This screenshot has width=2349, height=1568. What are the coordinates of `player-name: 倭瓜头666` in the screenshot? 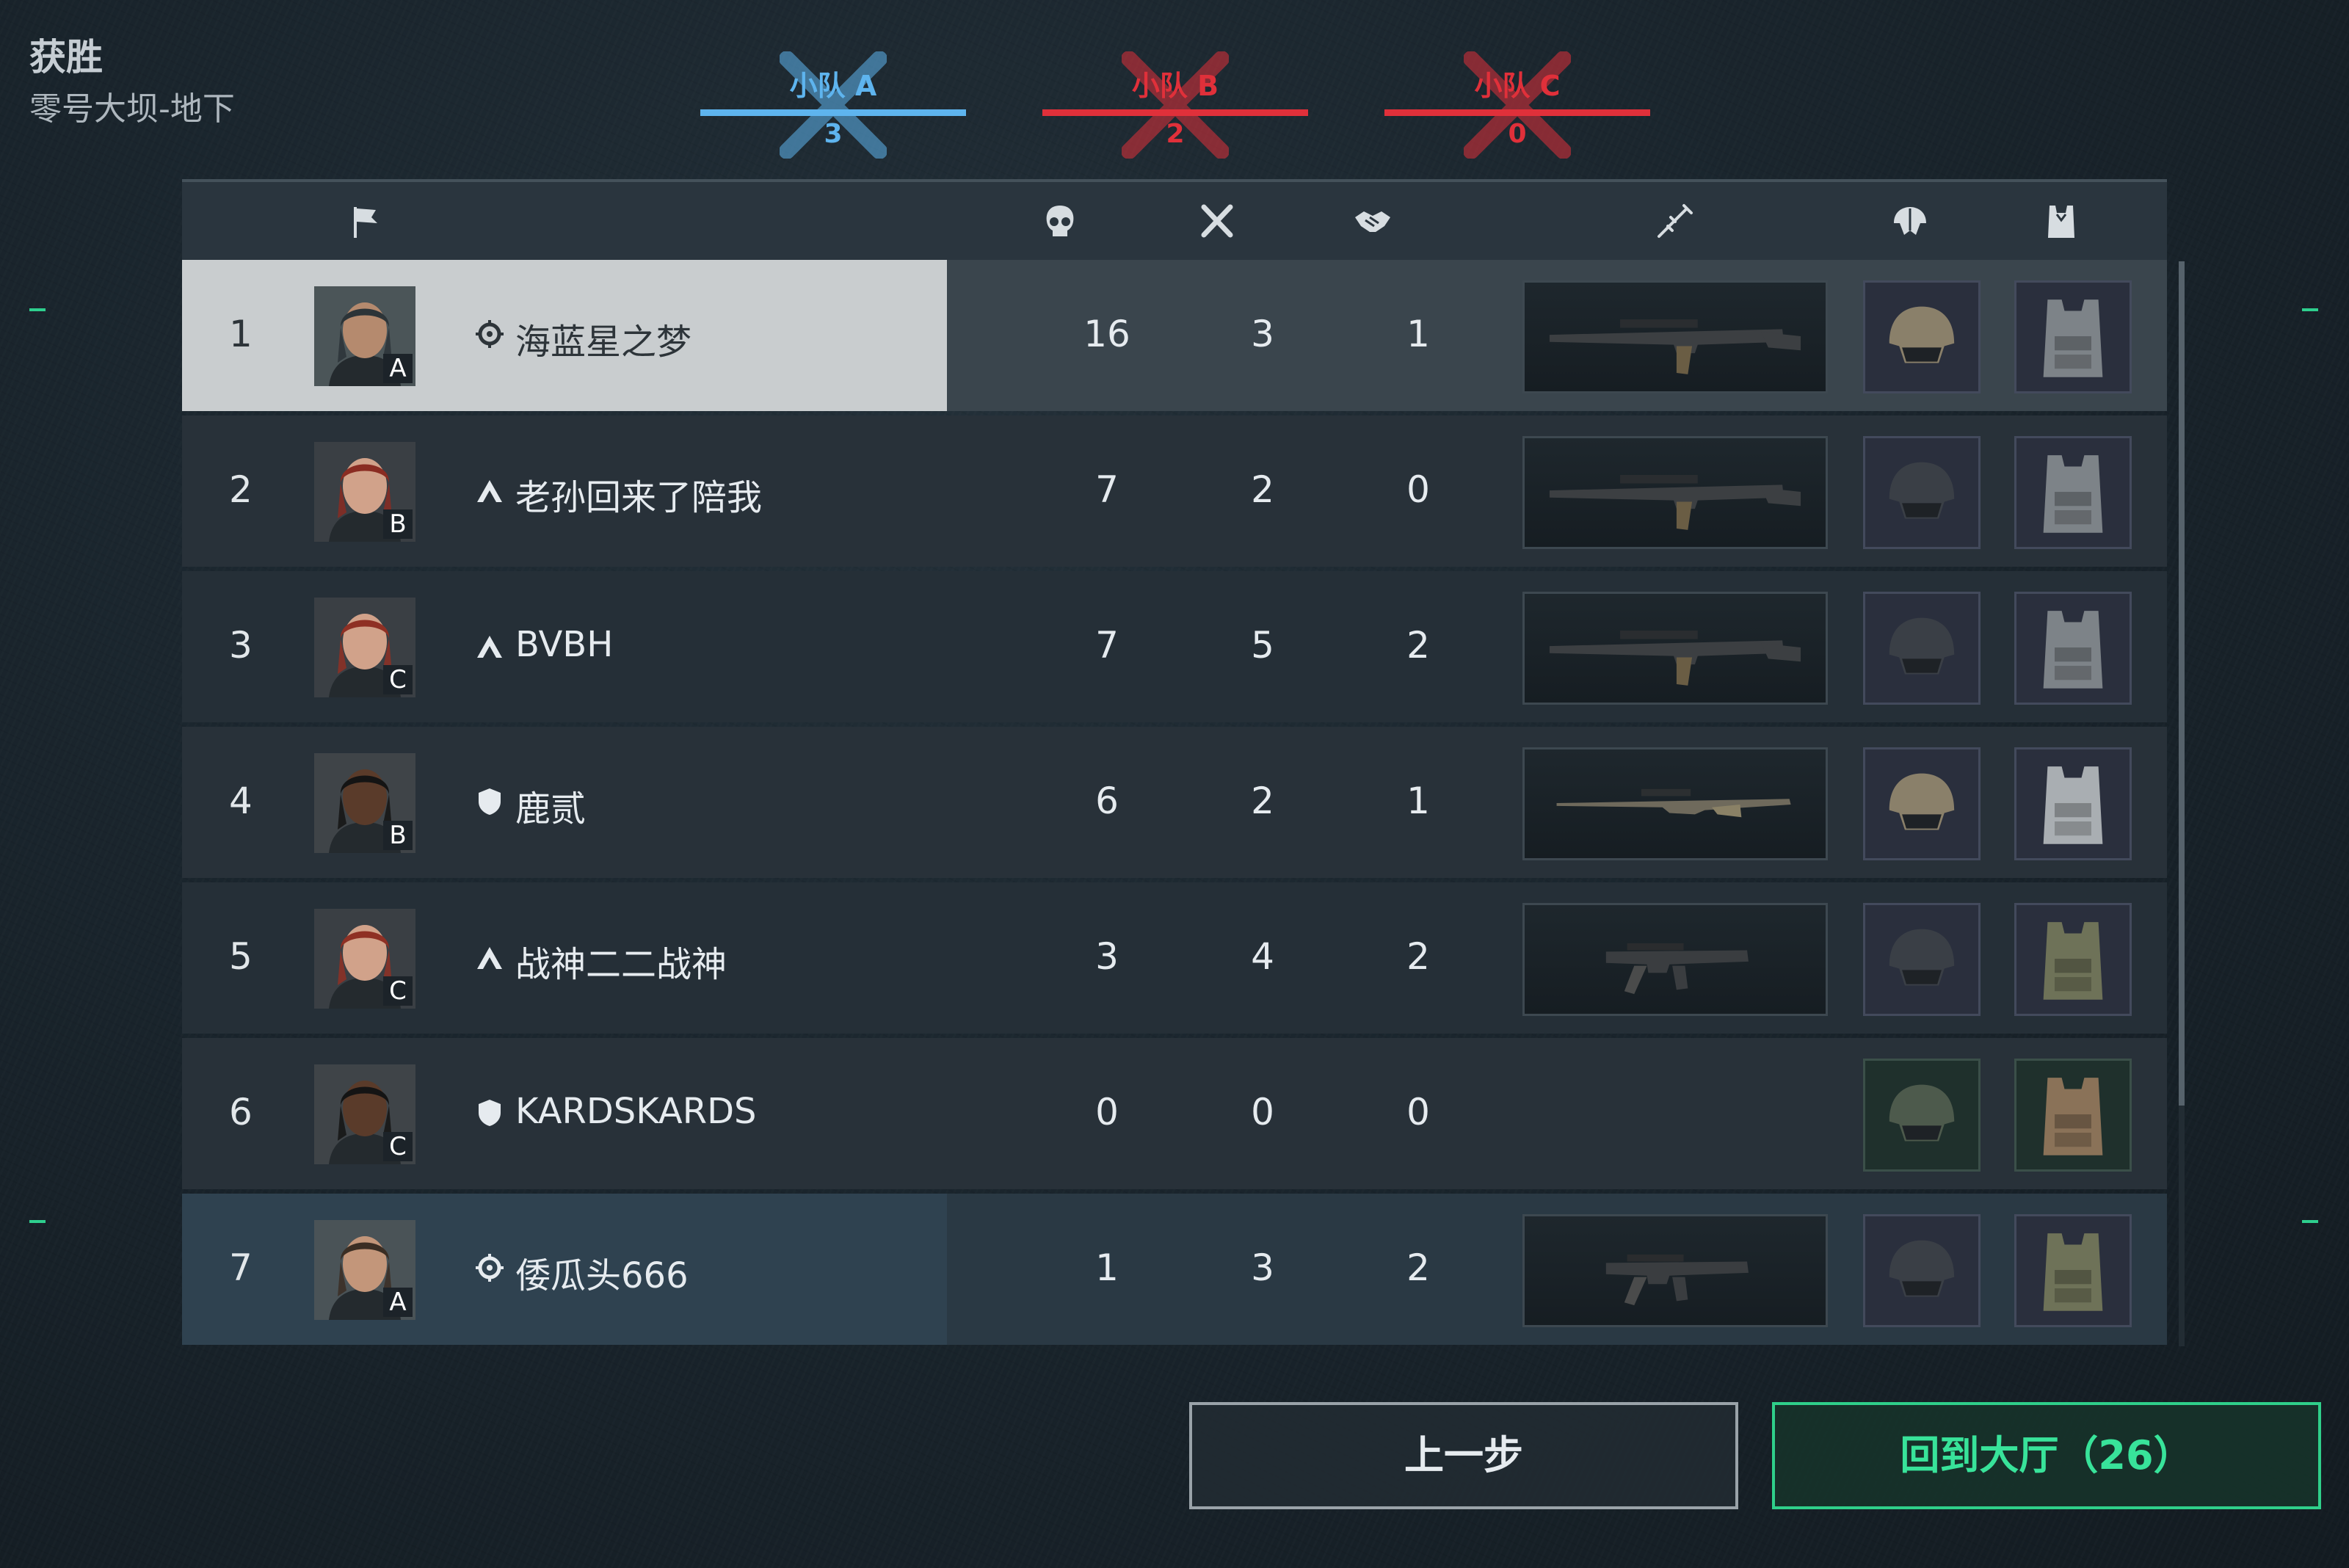 It's located at (602, 1275).